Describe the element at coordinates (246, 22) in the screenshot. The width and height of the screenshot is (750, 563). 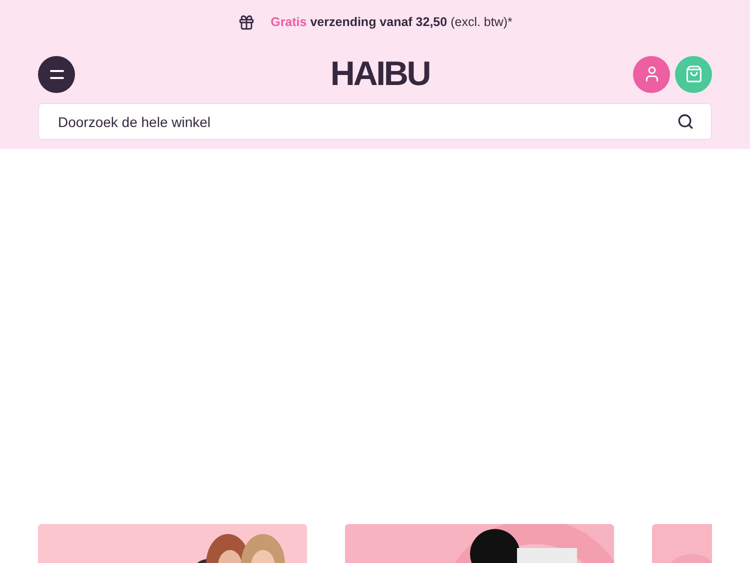
I see `gift-icon` at that location.